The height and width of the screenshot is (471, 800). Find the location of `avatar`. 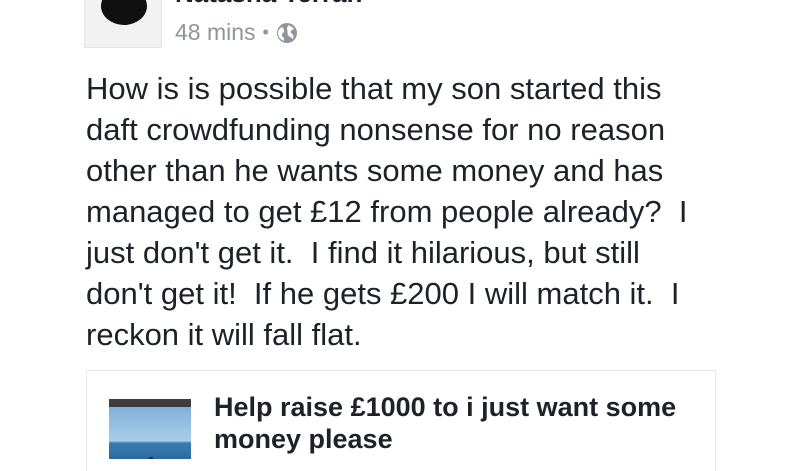

avatar is located at coordinates (123, 24).